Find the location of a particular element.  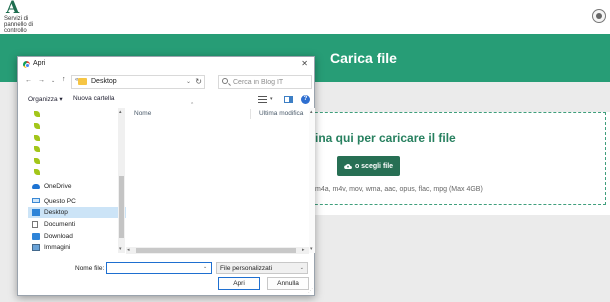

help-icon: ? is located at coordinates (305, 99).